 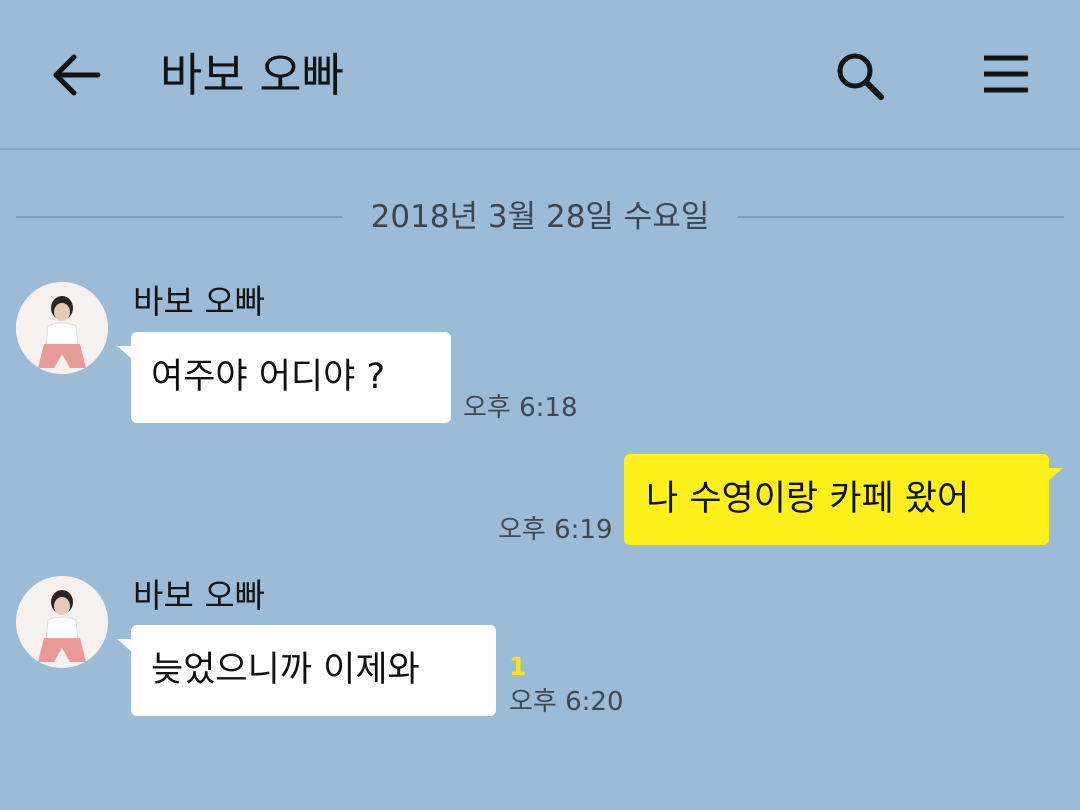 What do you see at coordinates (520, 408) in the screenshot?
I see `message-time: 오후 6:18` at bounding box center [520, 408].